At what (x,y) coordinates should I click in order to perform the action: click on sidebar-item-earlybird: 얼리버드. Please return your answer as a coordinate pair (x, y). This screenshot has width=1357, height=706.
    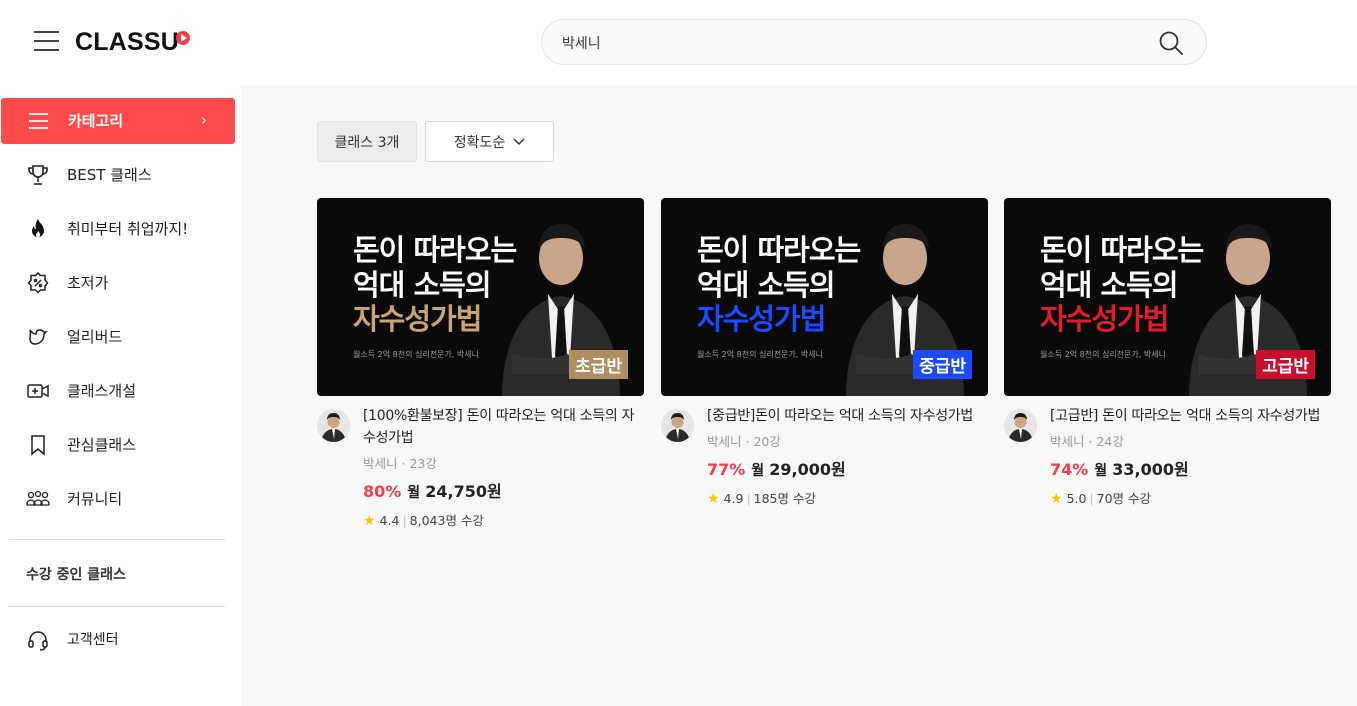
    Looking at the image, I should click on (117, 337).